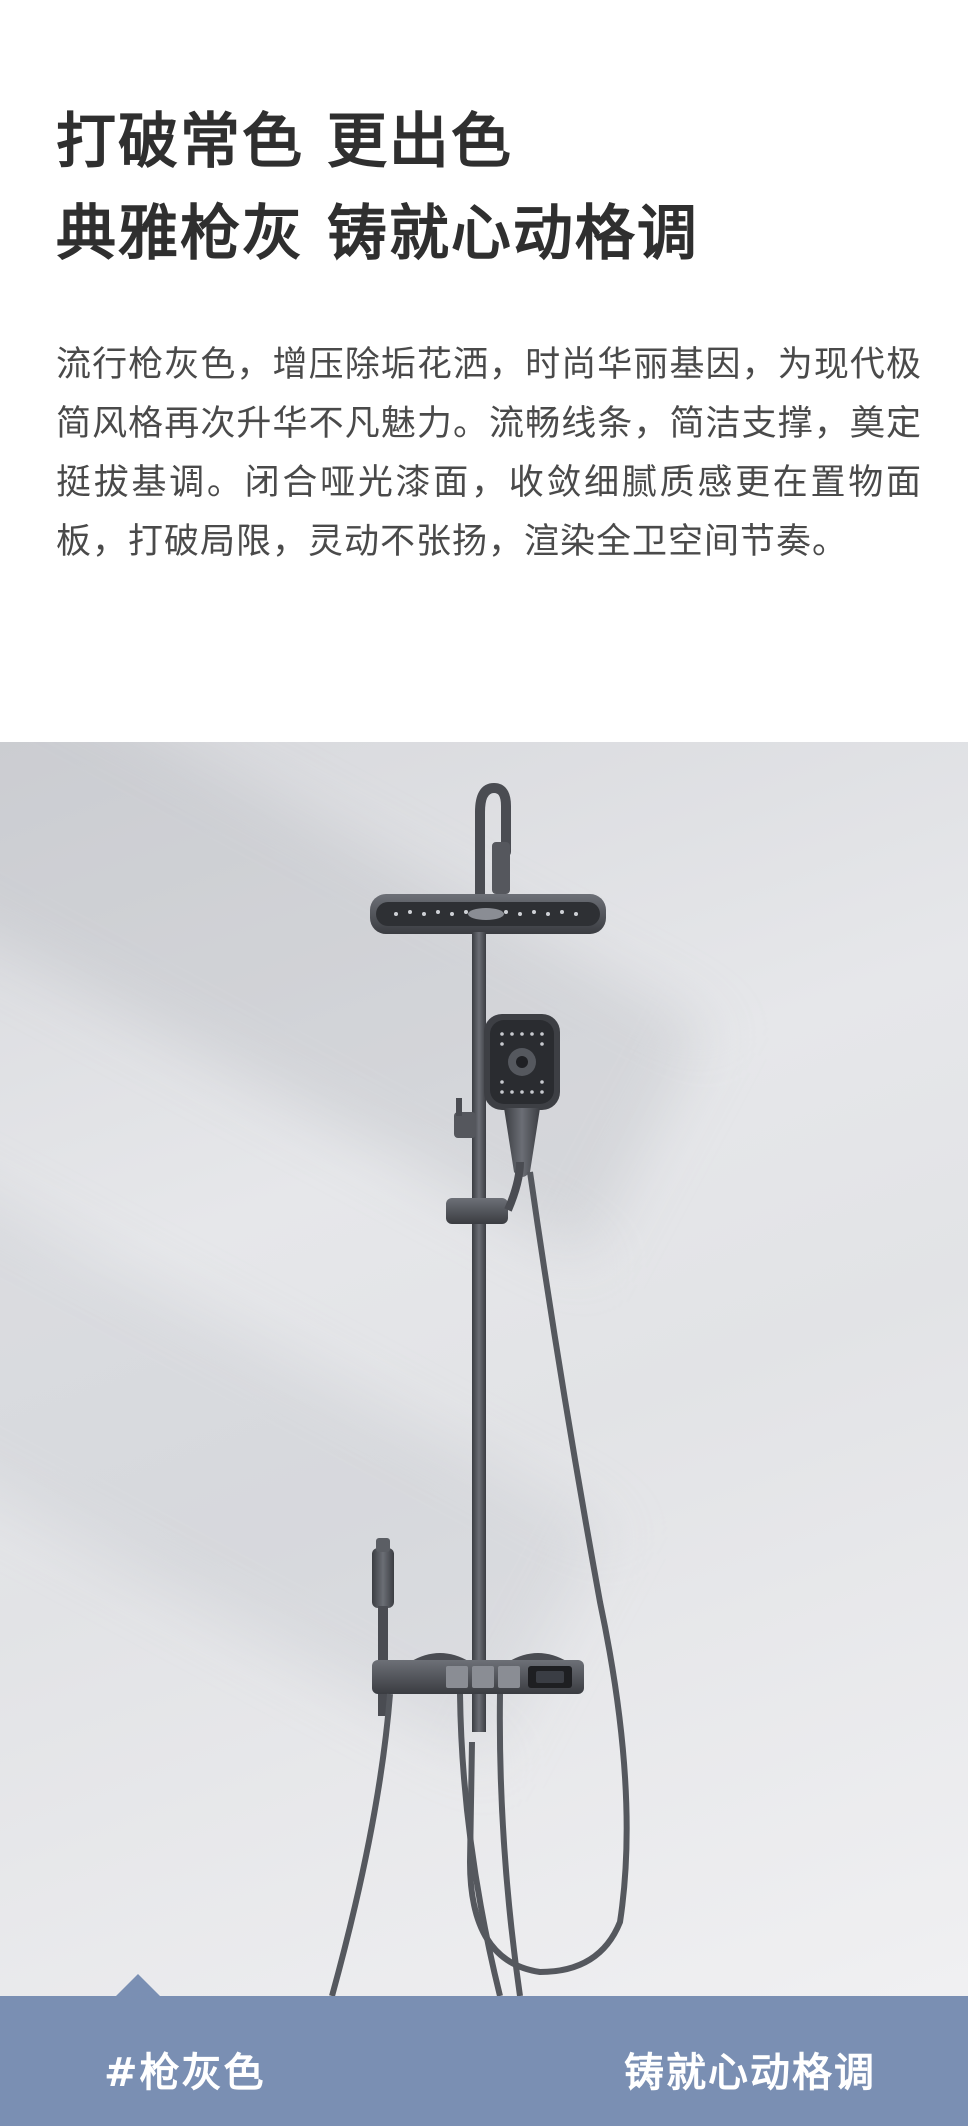 This screenshot has height=2126, width=968. I want to click on footer-notch, so click(138, 1985).